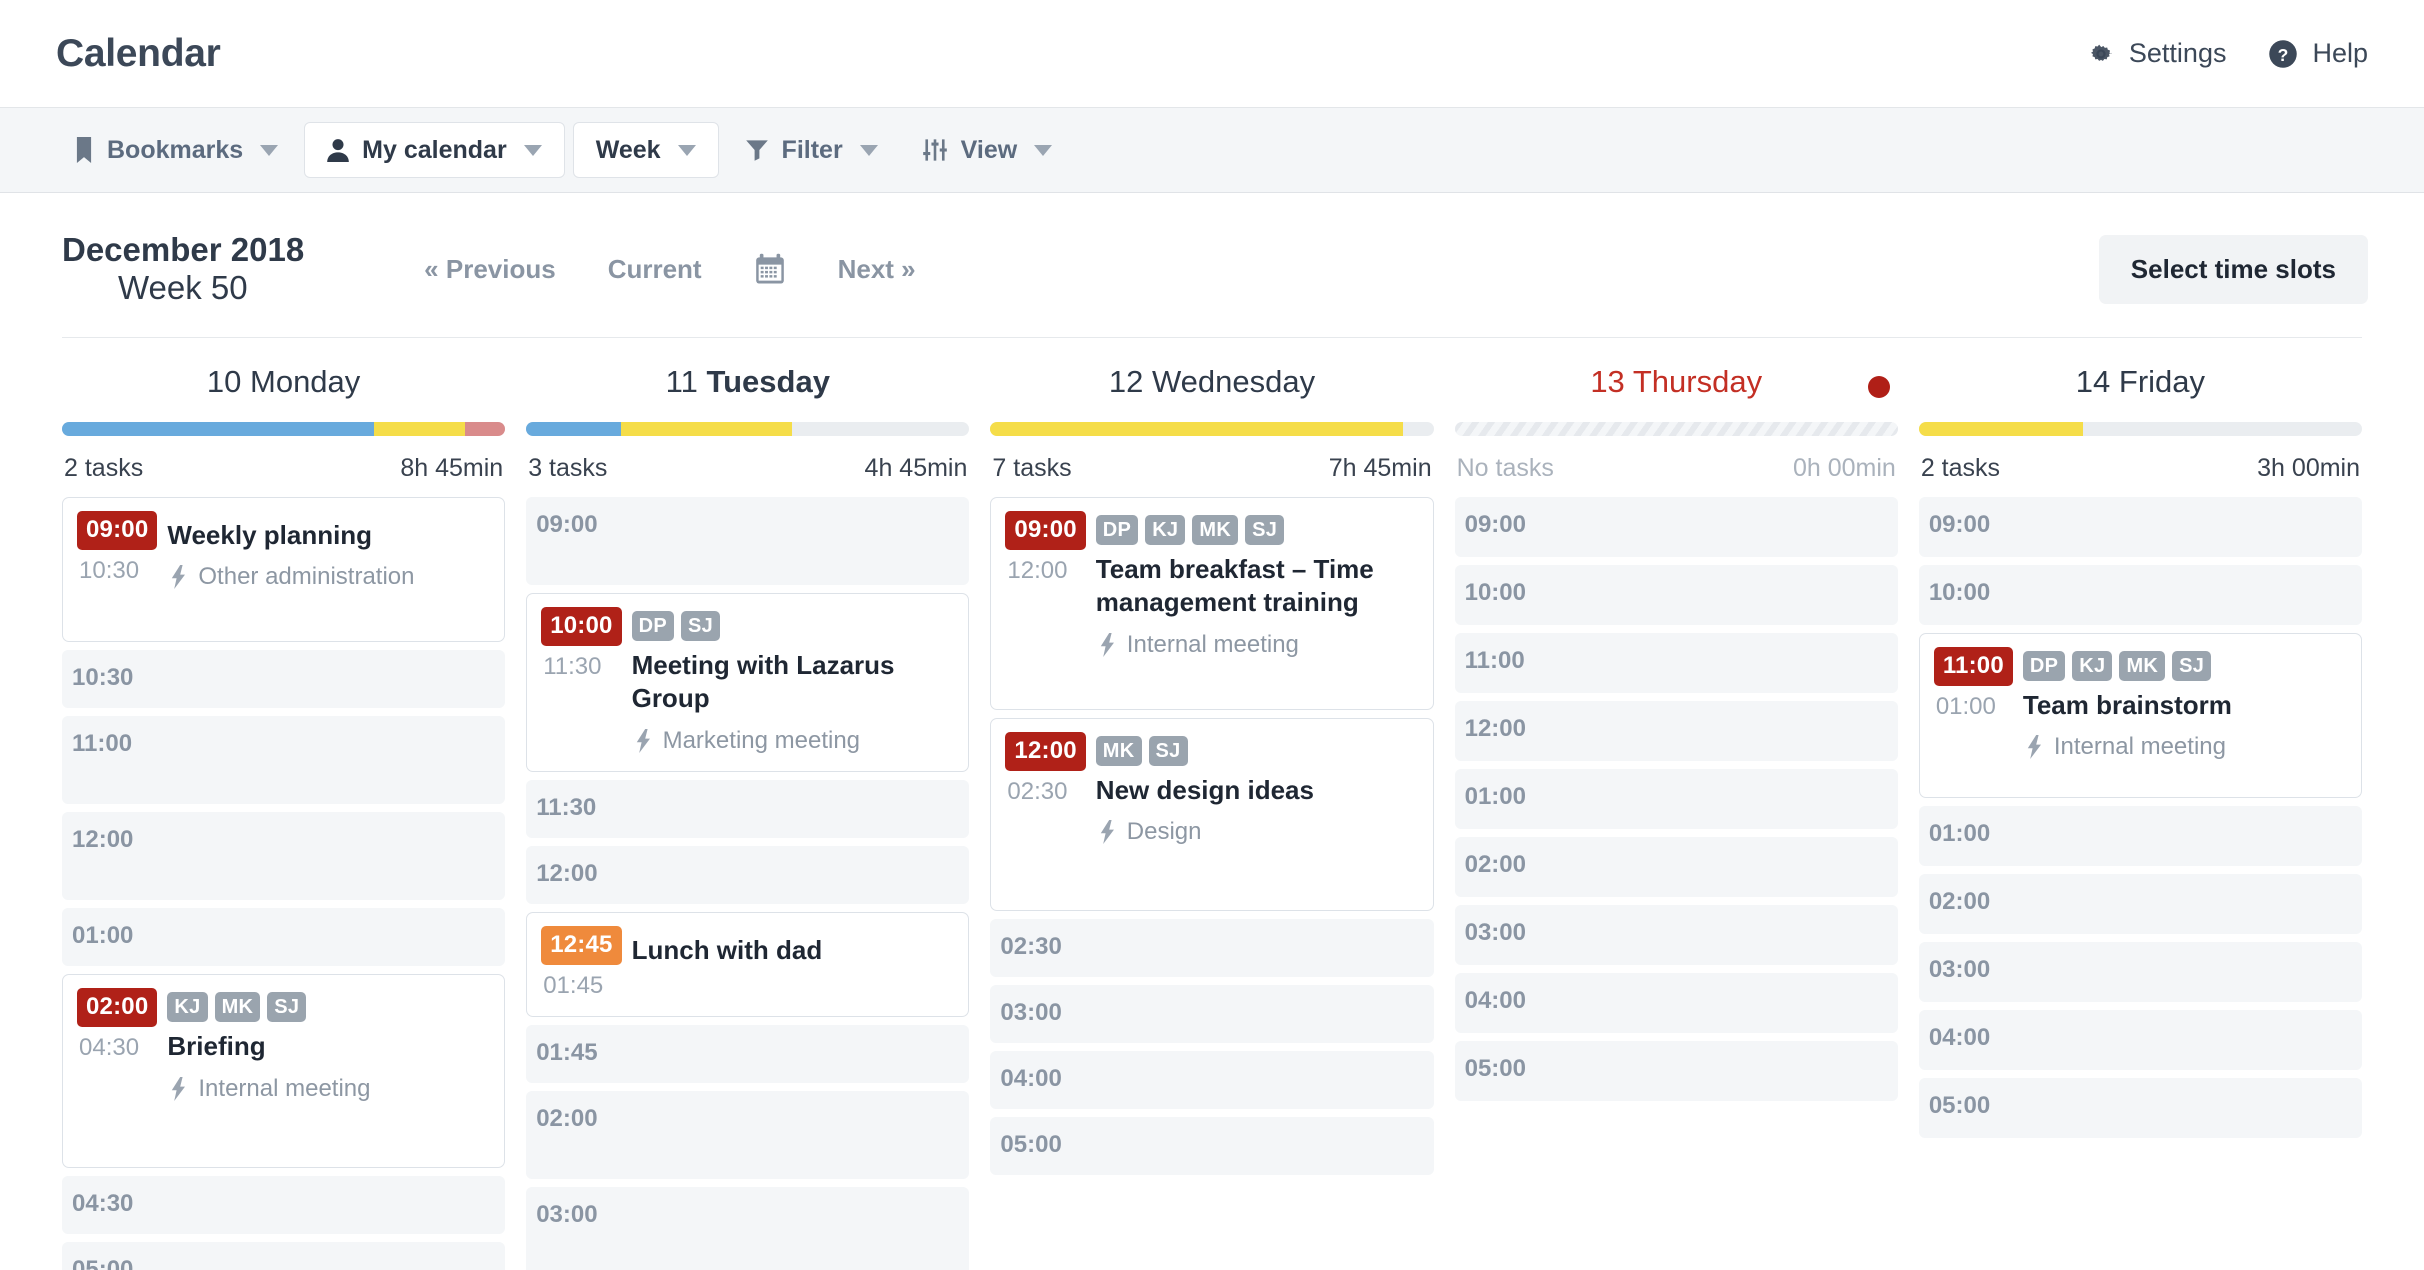 This screenshot has width=2424, height=1270. What do you see at coordinates (1211, 382) in the screenshot?
I see `day-label: 12 Wednesday` at bounding box center [1211, 382].